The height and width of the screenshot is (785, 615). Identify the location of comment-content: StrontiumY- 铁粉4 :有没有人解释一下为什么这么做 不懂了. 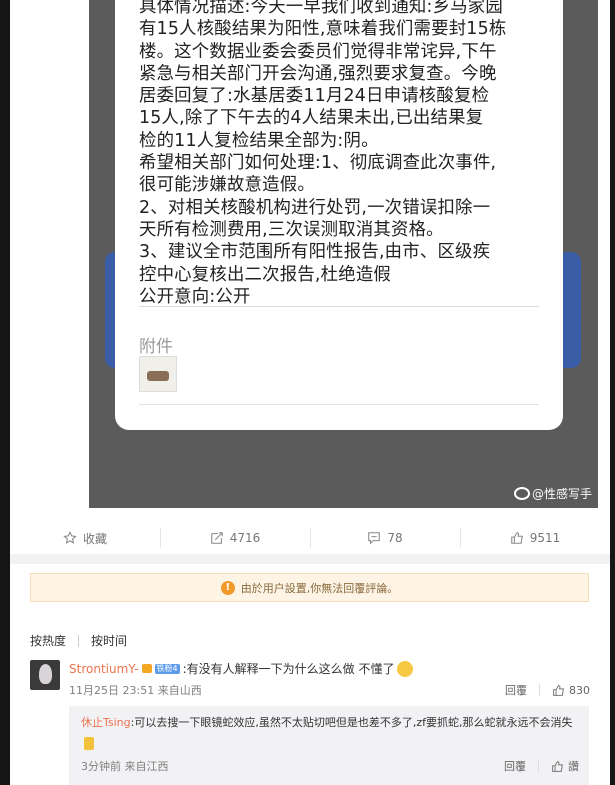
(241, 668).